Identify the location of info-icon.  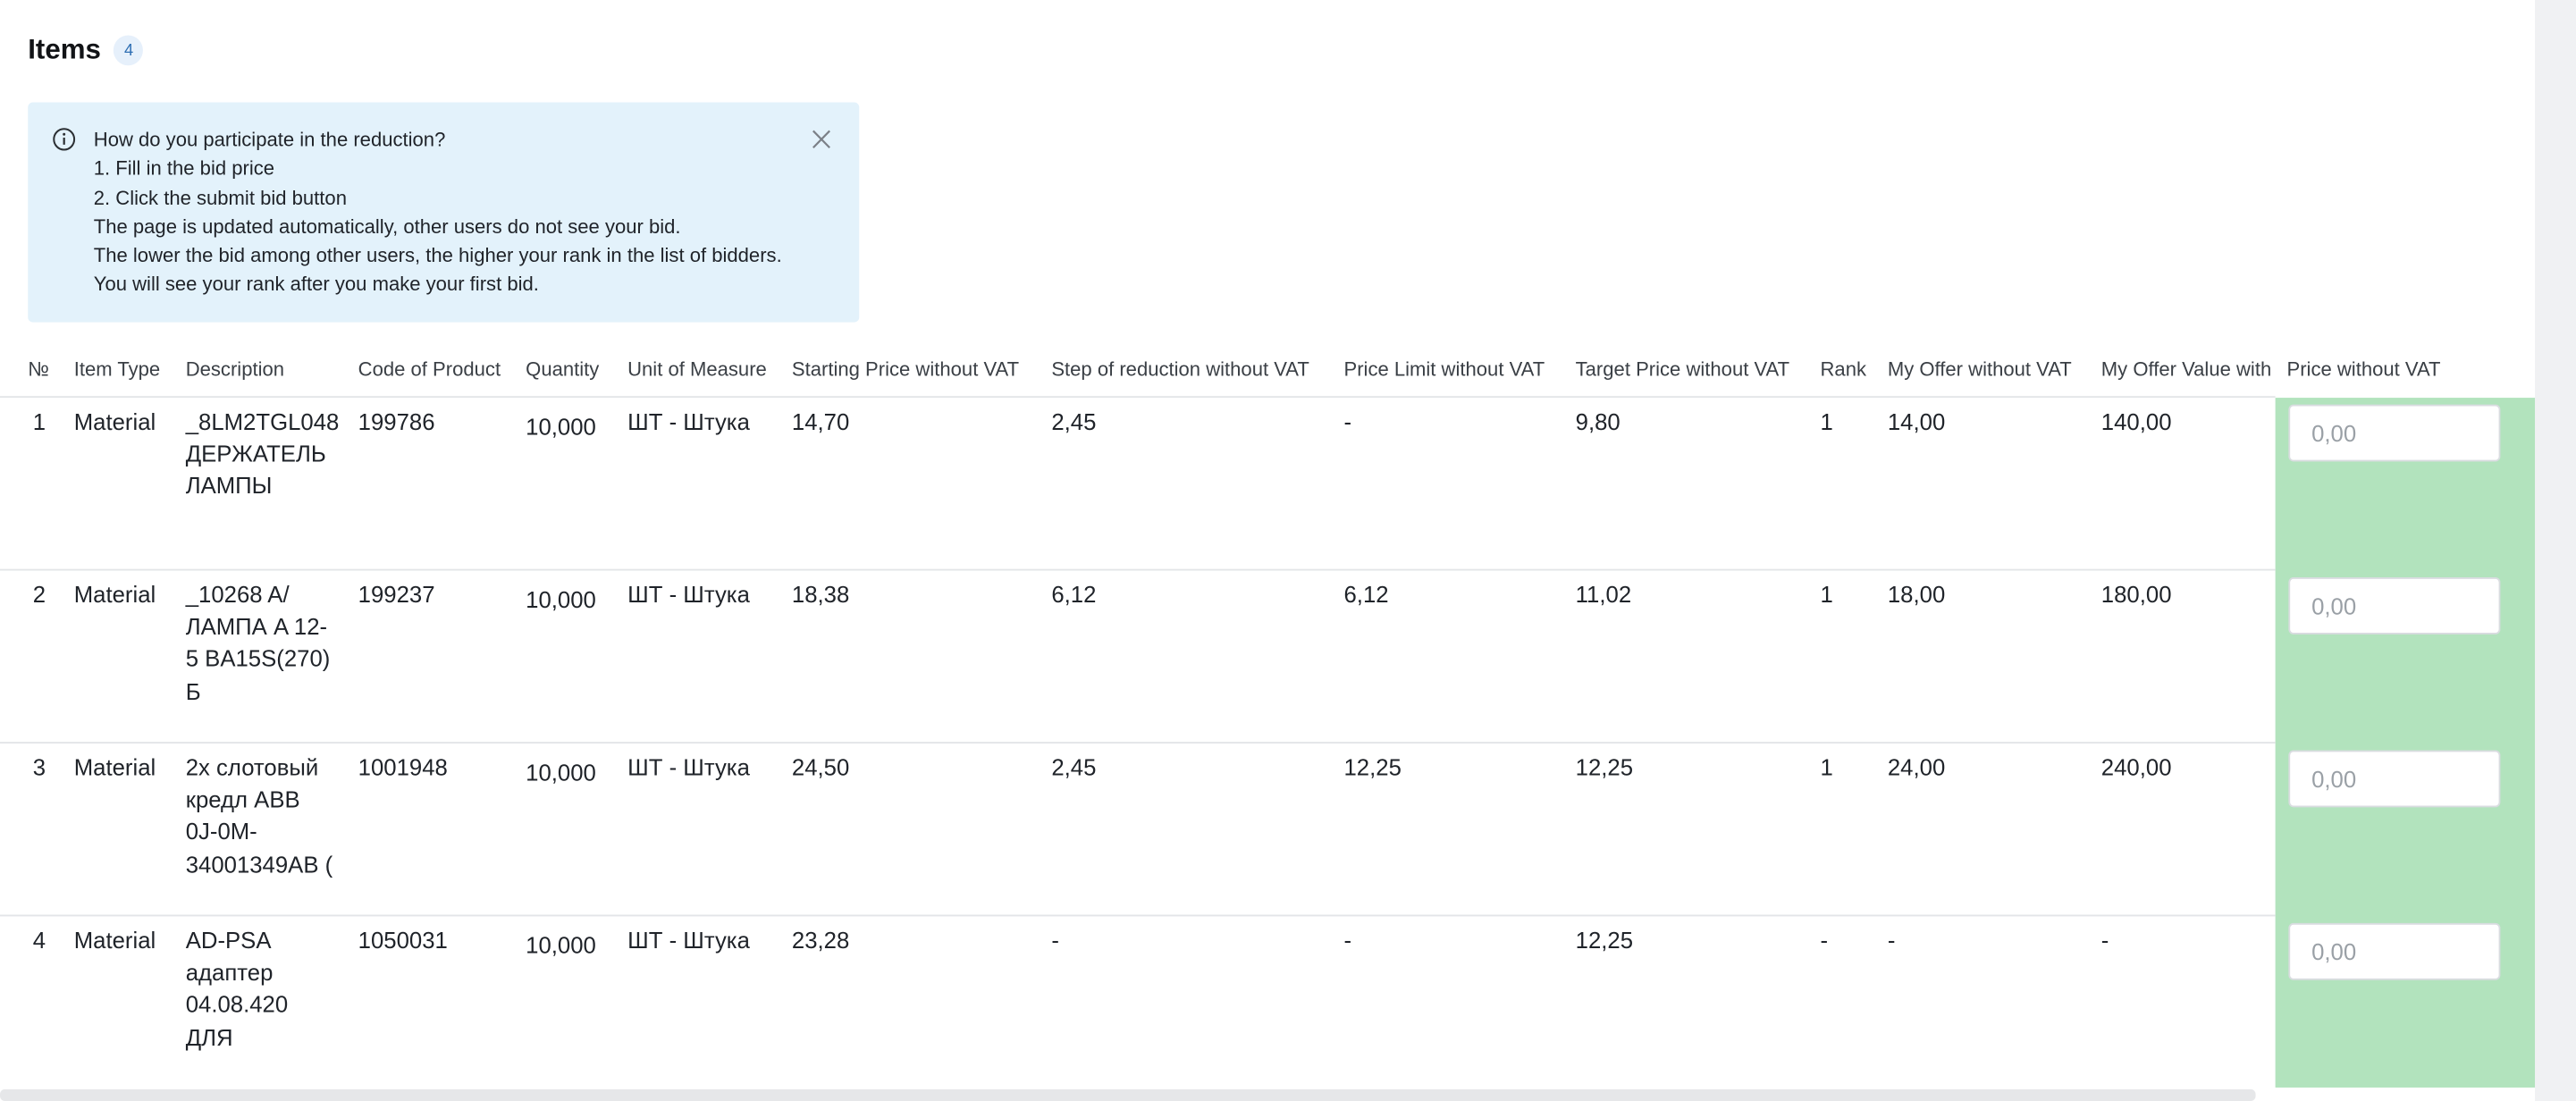
(65, 140).